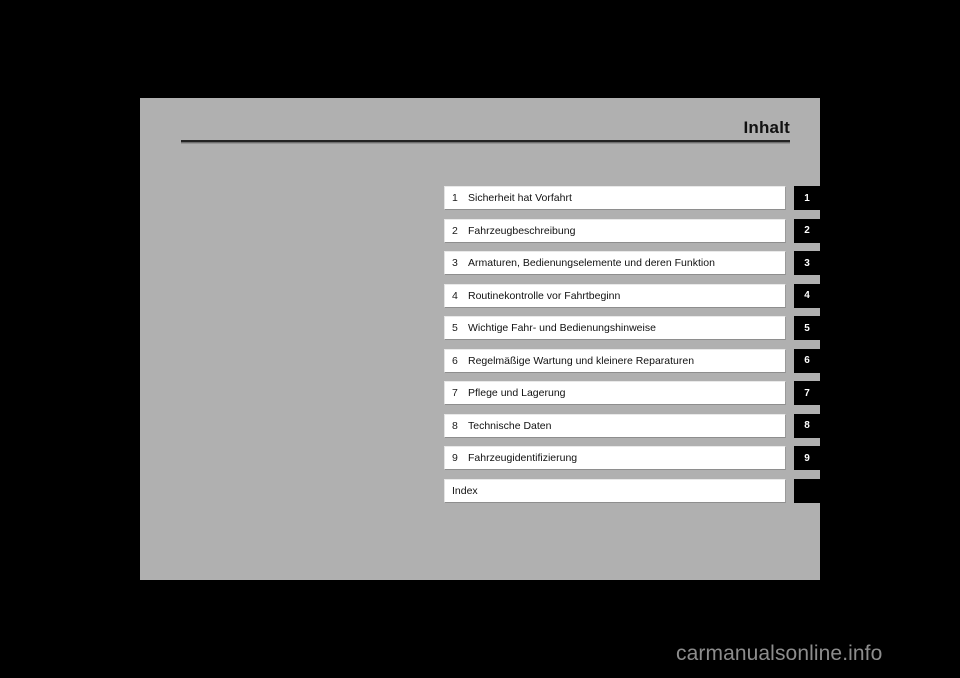 The width and height of the screenshot is (960, 678). Describe the element at coordinates (517, 393) in the screenshot. I see `toc-label: Pflege und Lagerung` at that location.